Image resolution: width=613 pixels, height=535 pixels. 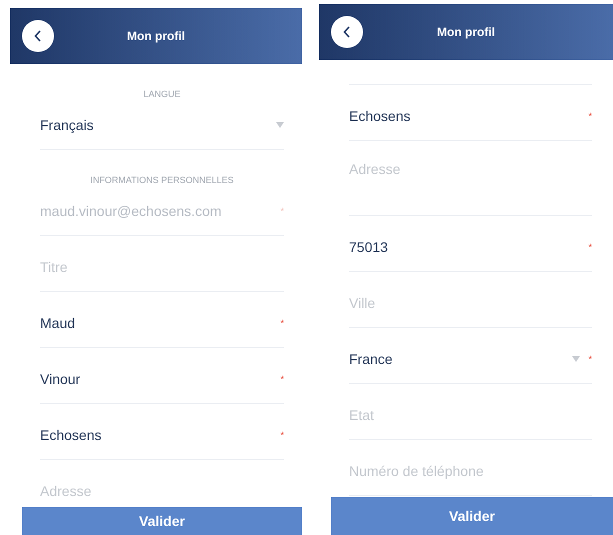 I want to click on address-field: Adresse, so click(x=470, y=171).